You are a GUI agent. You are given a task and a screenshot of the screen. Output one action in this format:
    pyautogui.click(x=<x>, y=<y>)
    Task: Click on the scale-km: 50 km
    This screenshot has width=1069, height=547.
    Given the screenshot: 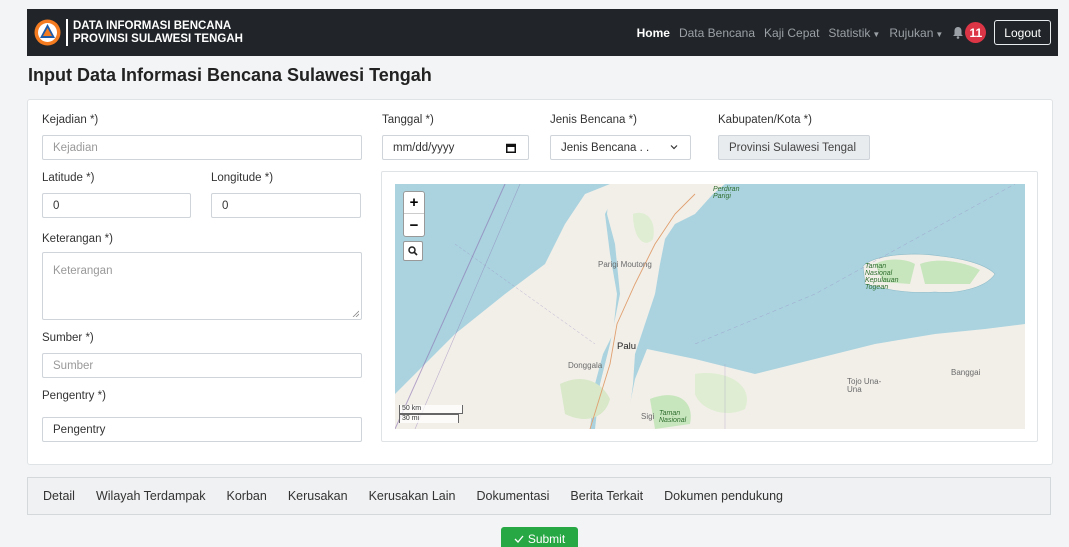 What is the action you would take?
    pyautogui.click(x=431, y=409)
    